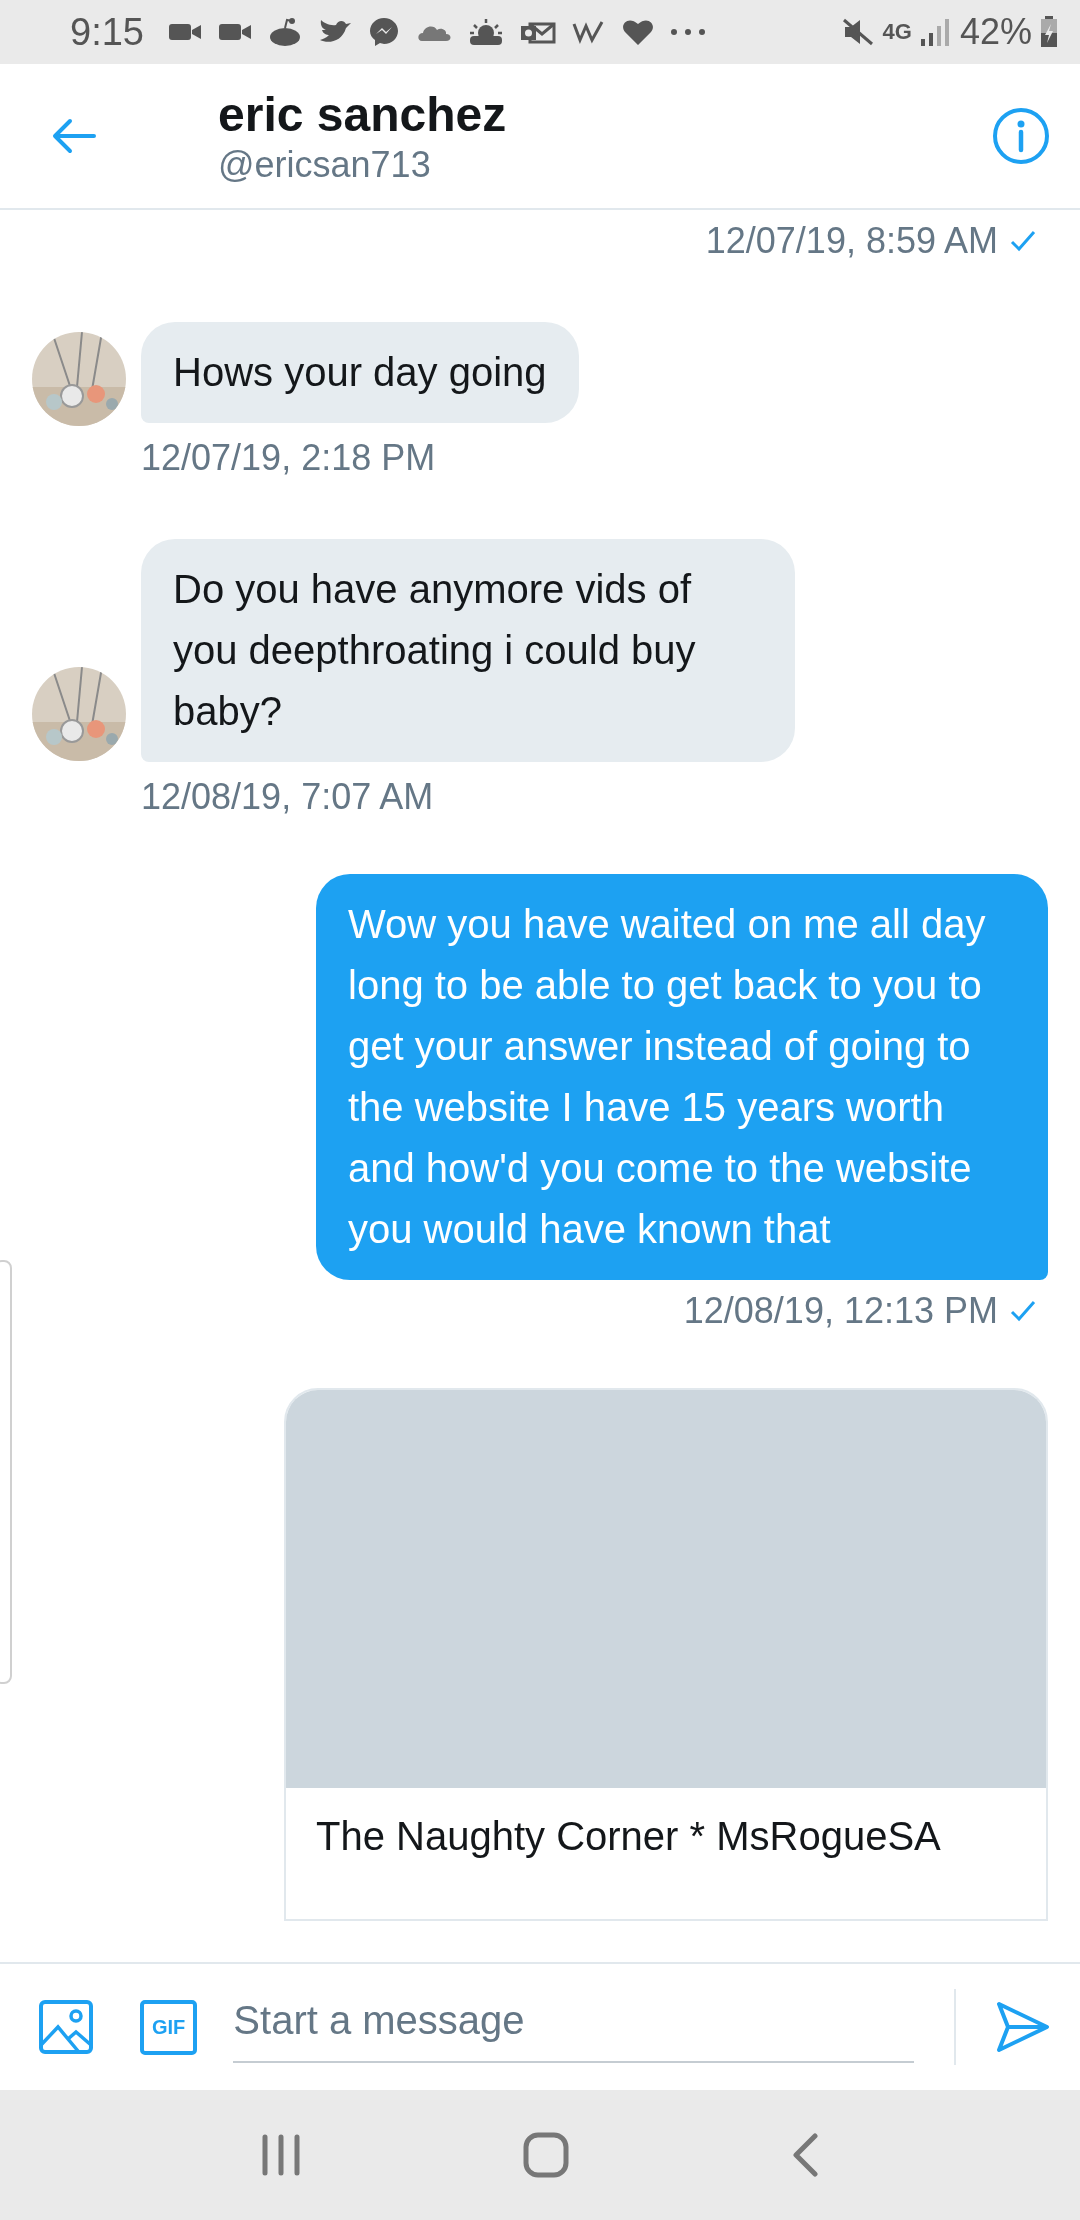 The height and width of the screenshot is (2220, 1080). I want to click on info-icon, so click(1021, 136).